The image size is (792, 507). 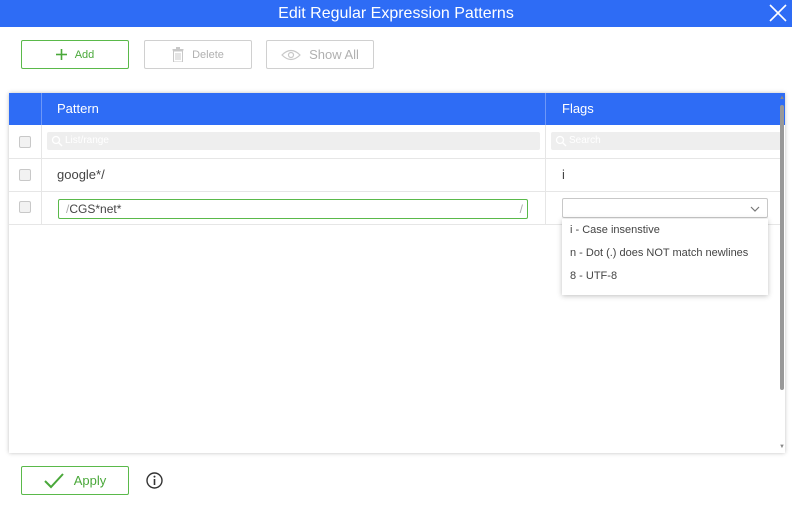 What do you see at coordinates (293, 141) in the screenshot?
I see `pattern-filter-input: List/range` at bounding box center [293, 141].